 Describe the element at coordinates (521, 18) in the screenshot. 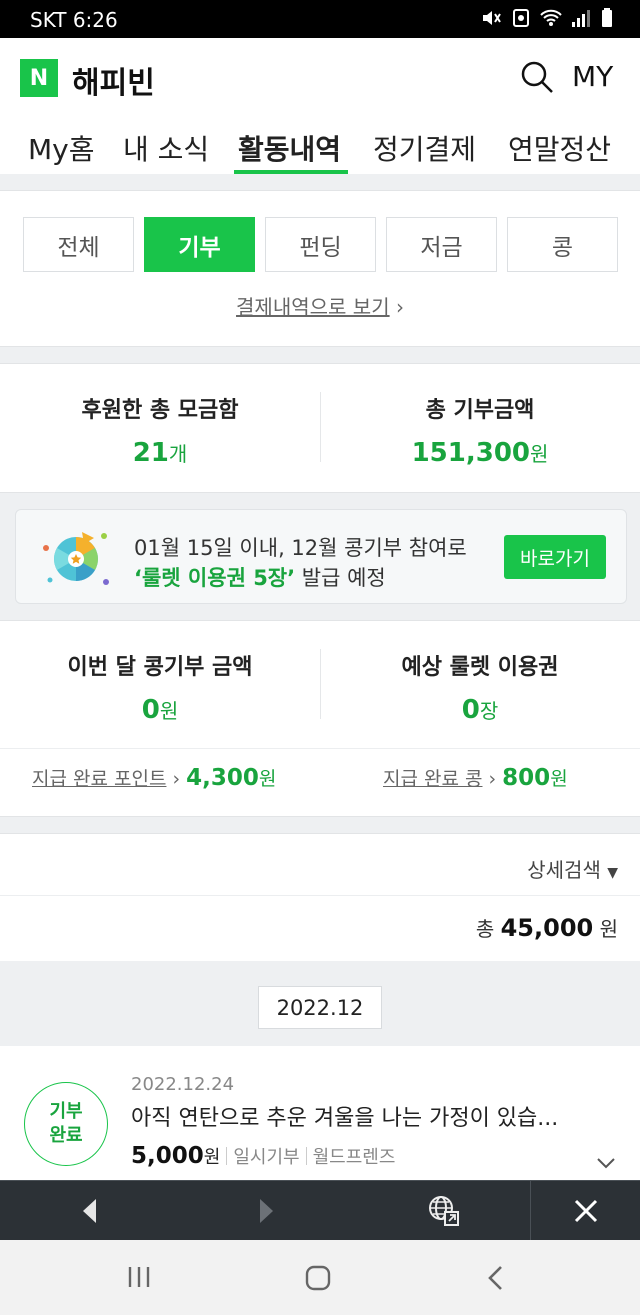

I see `recycle-icon` at that location.